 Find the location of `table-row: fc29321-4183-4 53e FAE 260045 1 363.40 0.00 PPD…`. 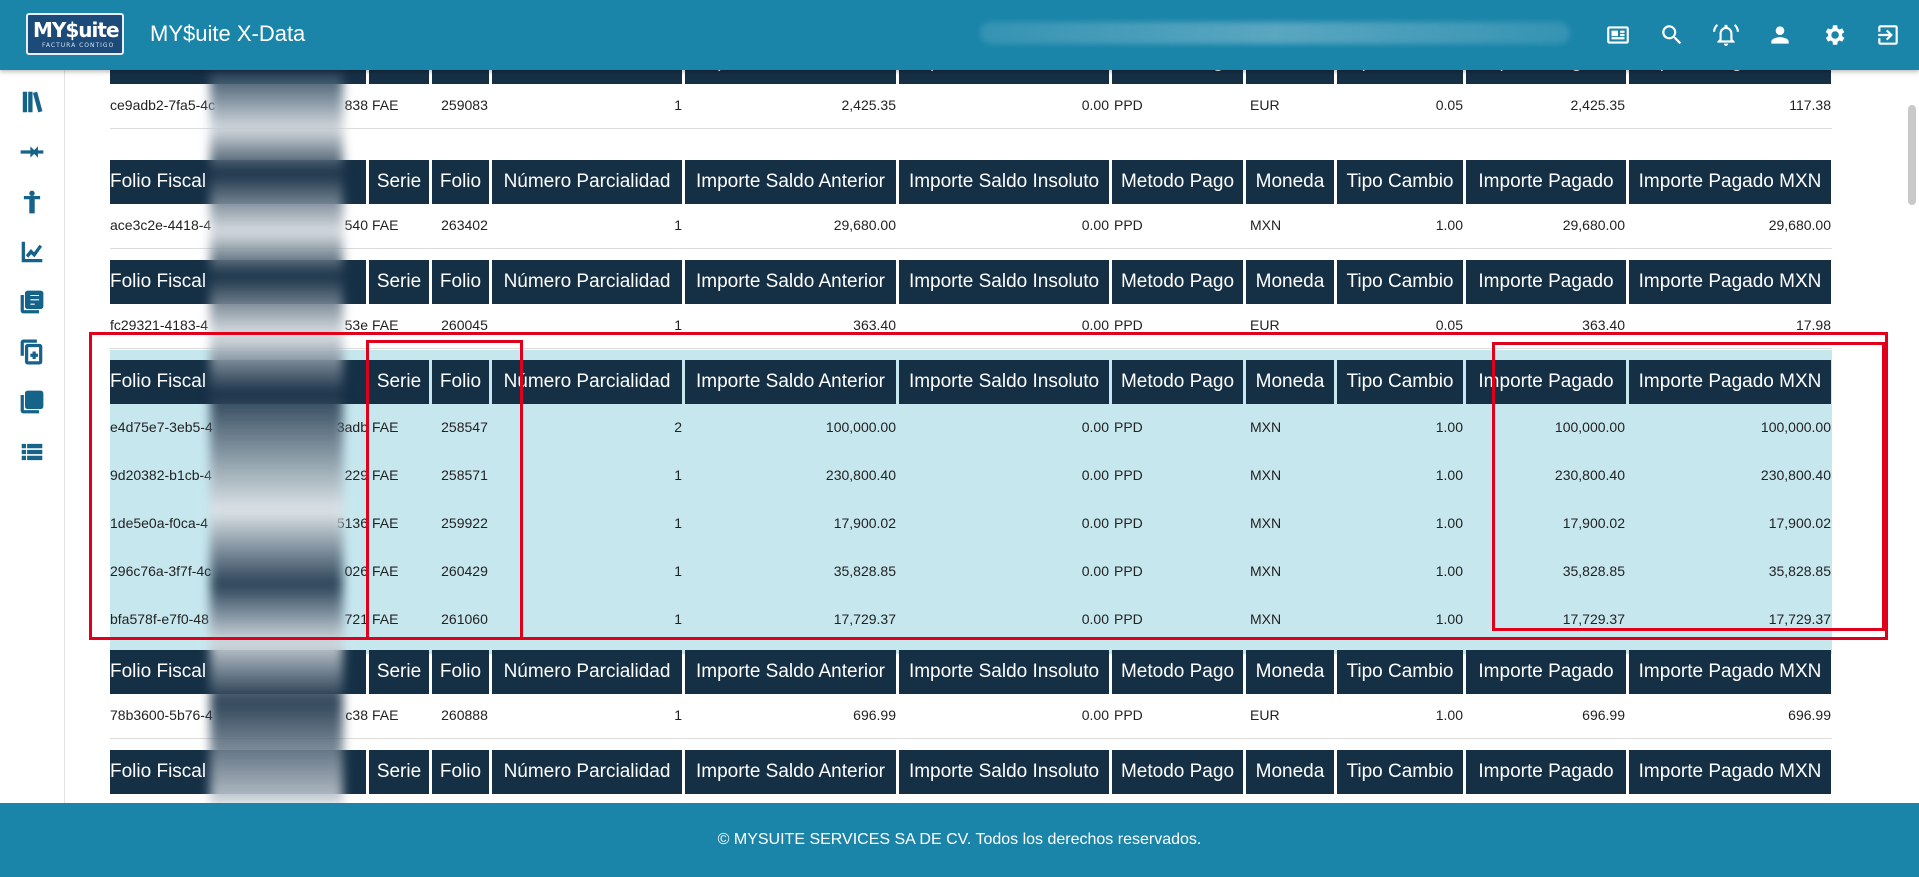

table-row: fc29321-4183-4 53e FAE 260045 1 363.40 0.00 PPD… is located at coordinates (971, 325).